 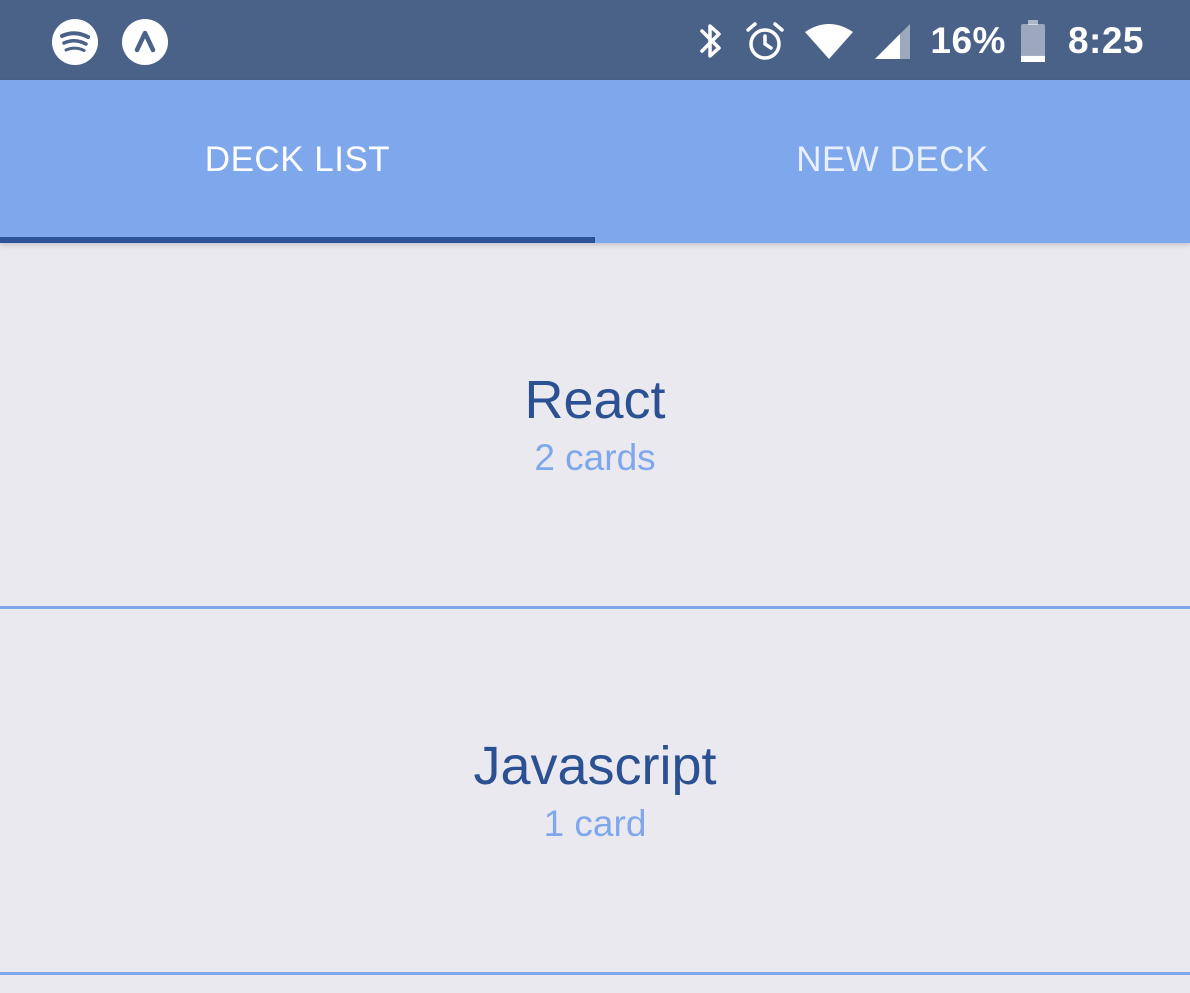 What do you see at coordinates (893, 41) in the screenshot?
I see `cell-signal-icon` at bounding box center [893, 41].